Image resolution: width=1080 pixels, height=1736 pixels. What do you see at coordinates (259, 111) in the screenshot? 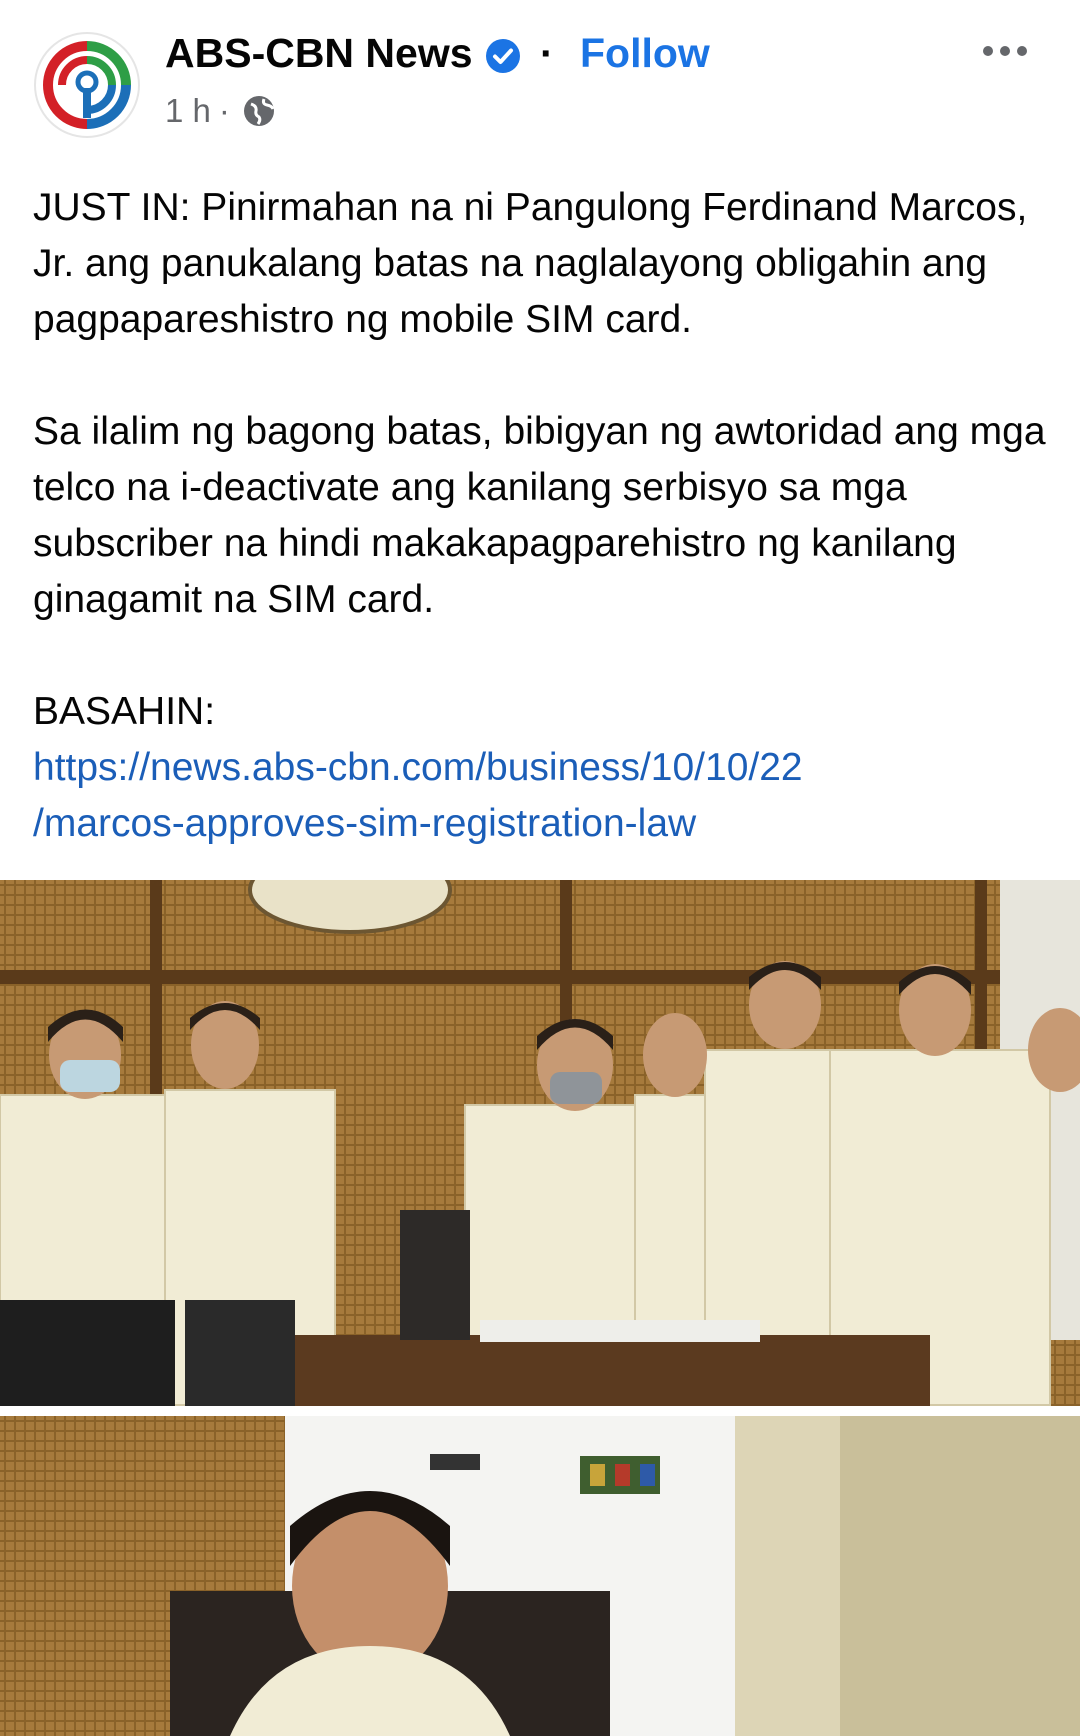
I see `globe-icon` at bounding box center [259, 111].